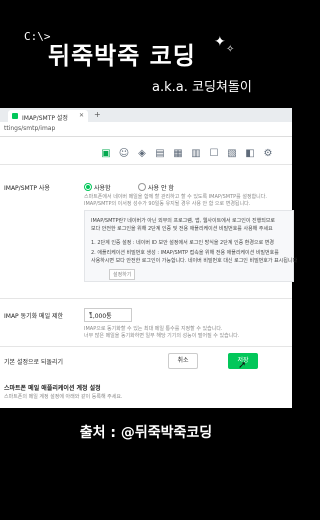 This screenshot has width=320, height=520. Describe the element at coordinates (142, 187) in the screenshot. I see `radio-not-use` at that location.